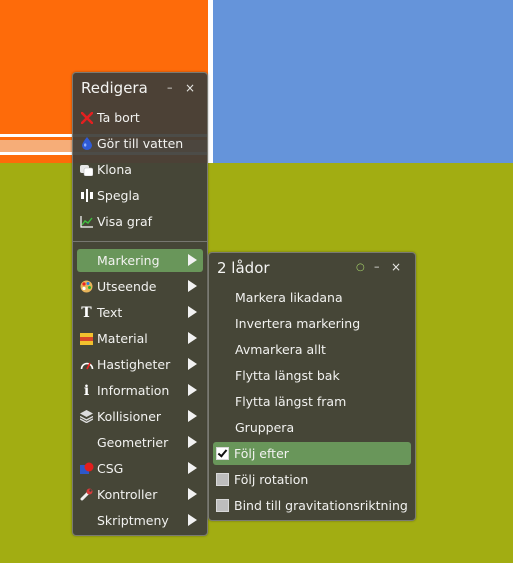  What do you see at coordinates (312, 323) in the screenshot?
I see `menu-item-invertera-markering: Invertera markering` at bounding box center [312, 323].